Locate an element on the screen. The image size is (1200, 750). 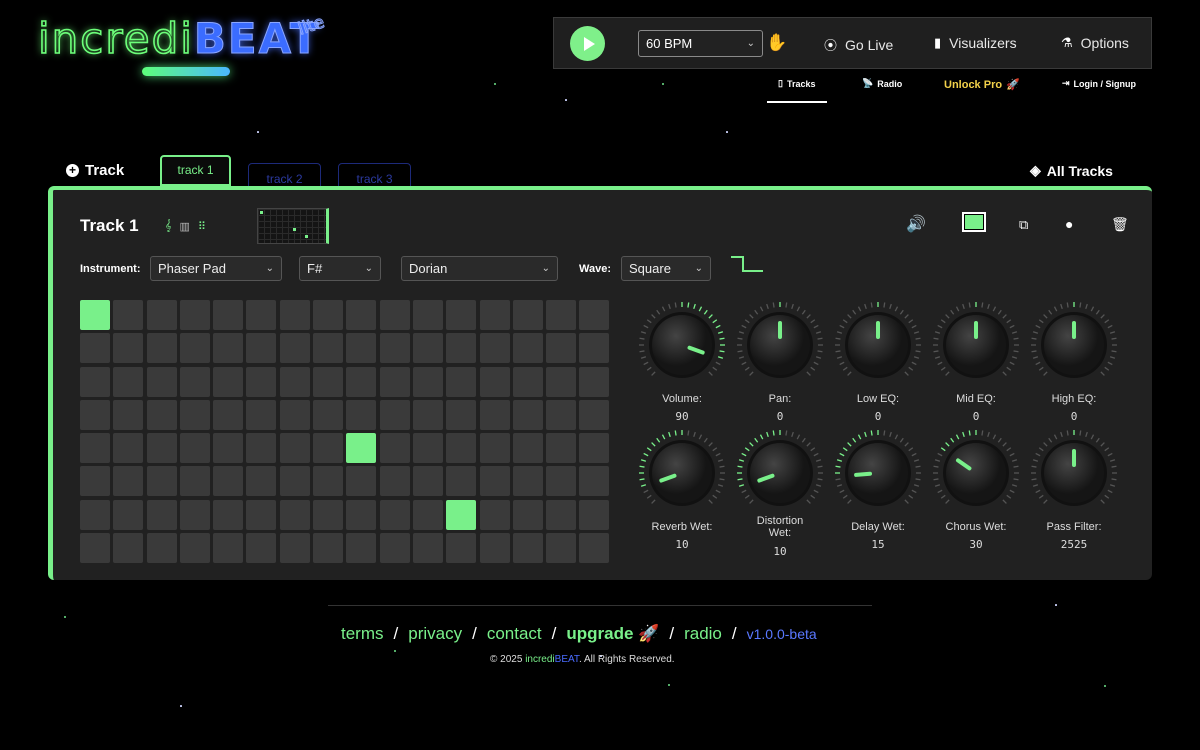
bpm-select: 60 BPM ⌄ is located at coordinates (700, 43).